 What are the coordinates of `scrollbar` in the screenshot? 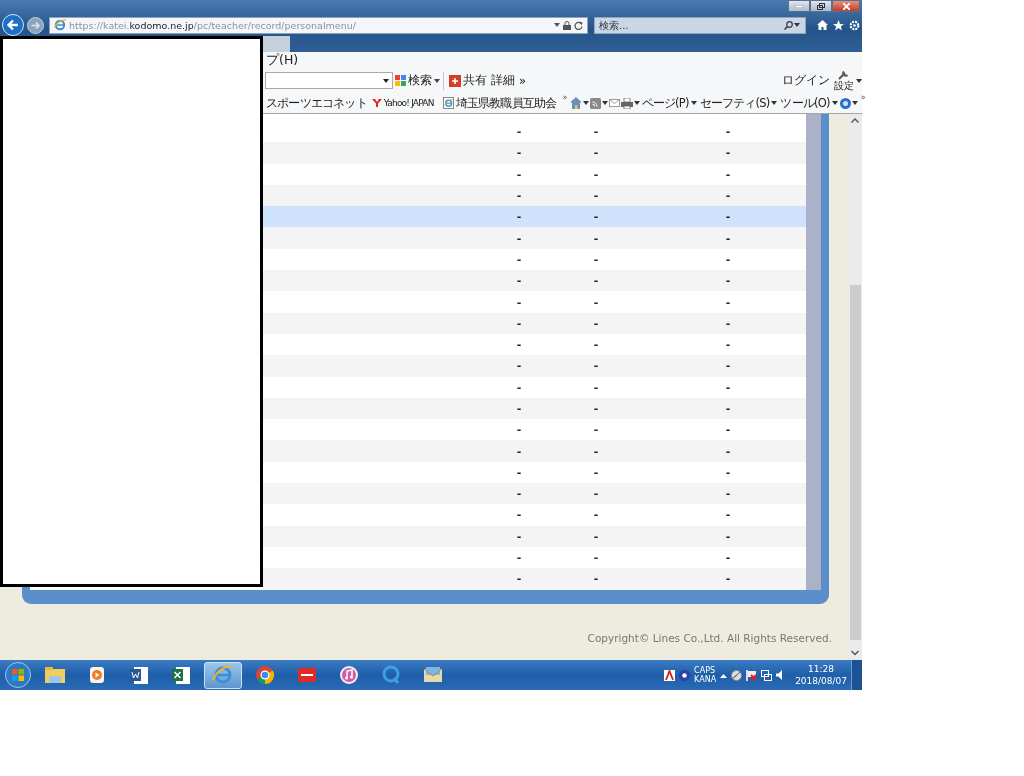 It's located at (855, 387).